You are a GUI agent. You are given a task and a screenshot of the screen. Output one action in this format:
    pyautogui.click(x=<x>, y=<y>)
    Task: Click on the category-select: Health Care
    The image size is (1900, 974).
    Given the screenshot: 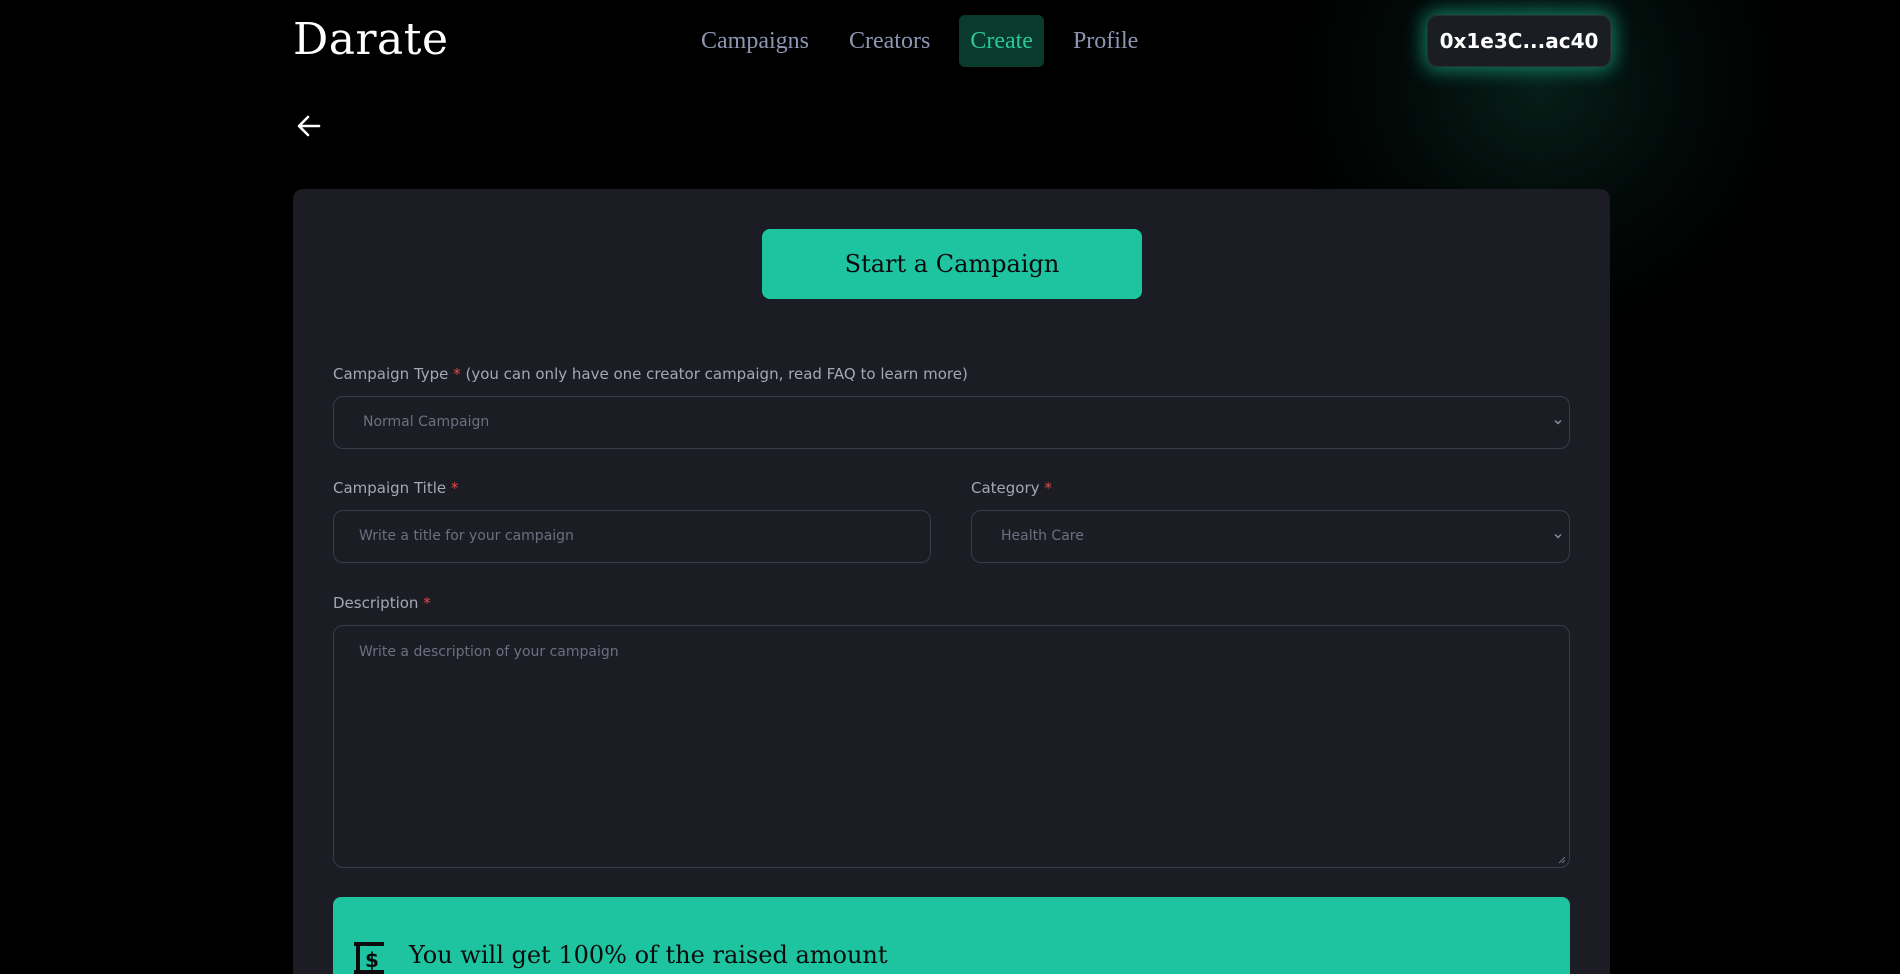 What is the action you would take?
    pyautogui.click(x=1270, y=536)
    